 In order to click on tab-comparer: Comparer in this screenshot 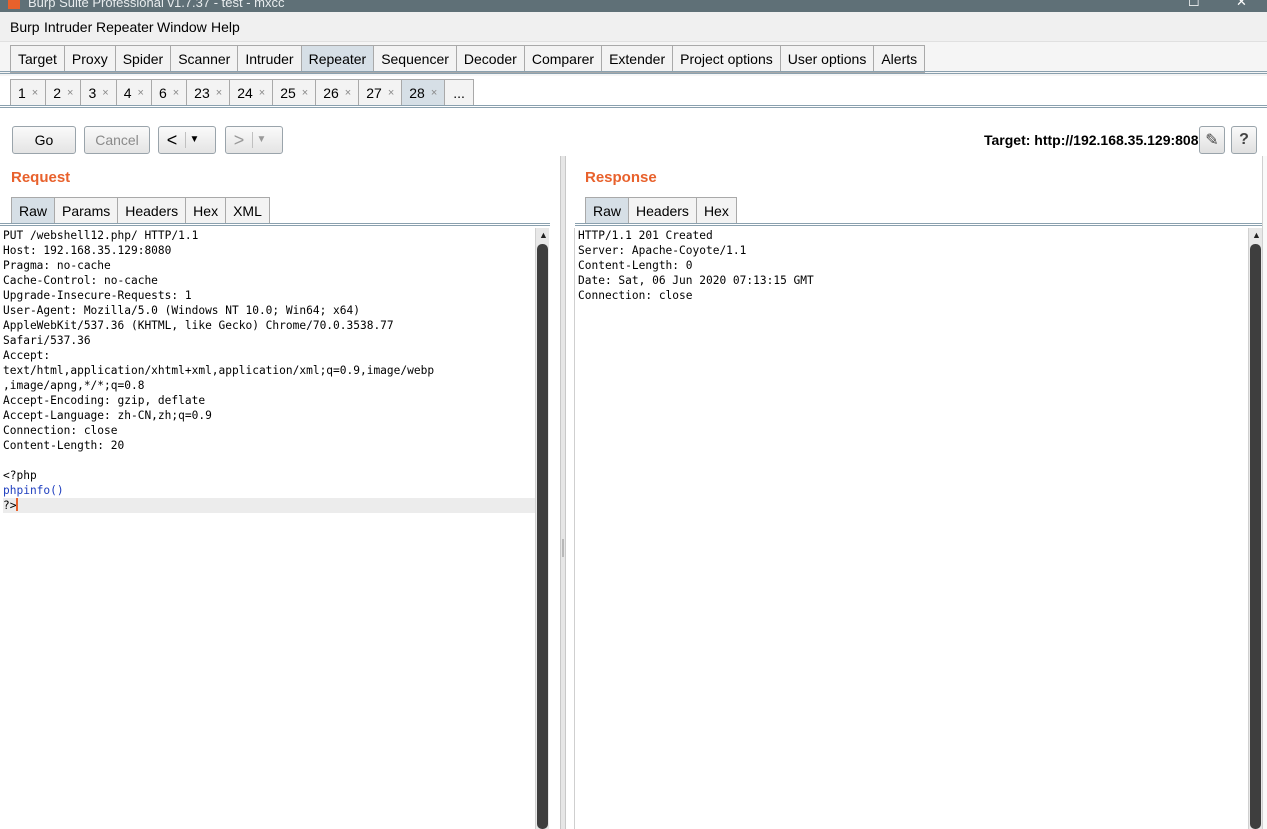, I will do `click(562, 59)`.